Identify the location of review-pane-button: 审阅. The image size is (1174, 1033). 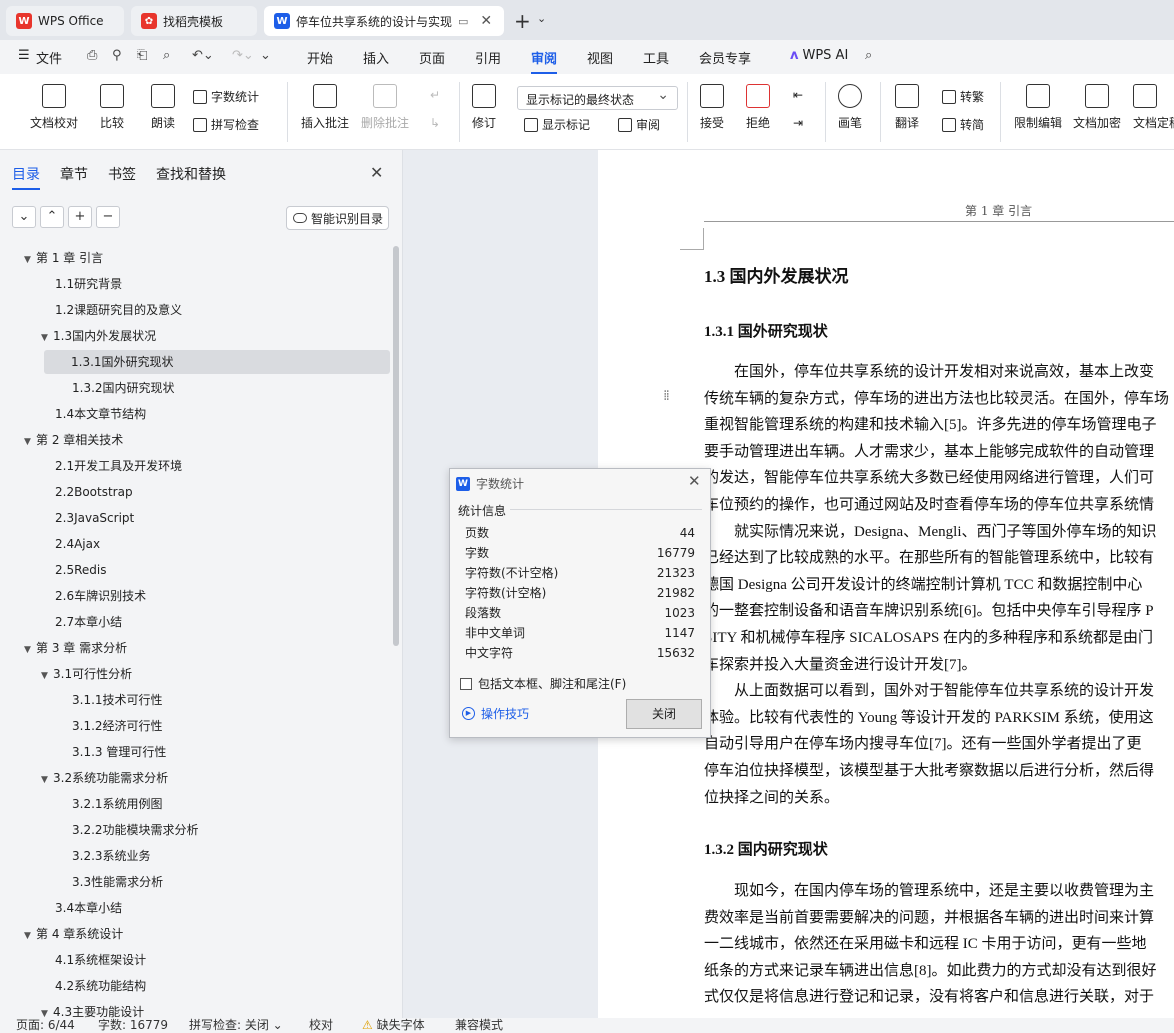
(639, 124).